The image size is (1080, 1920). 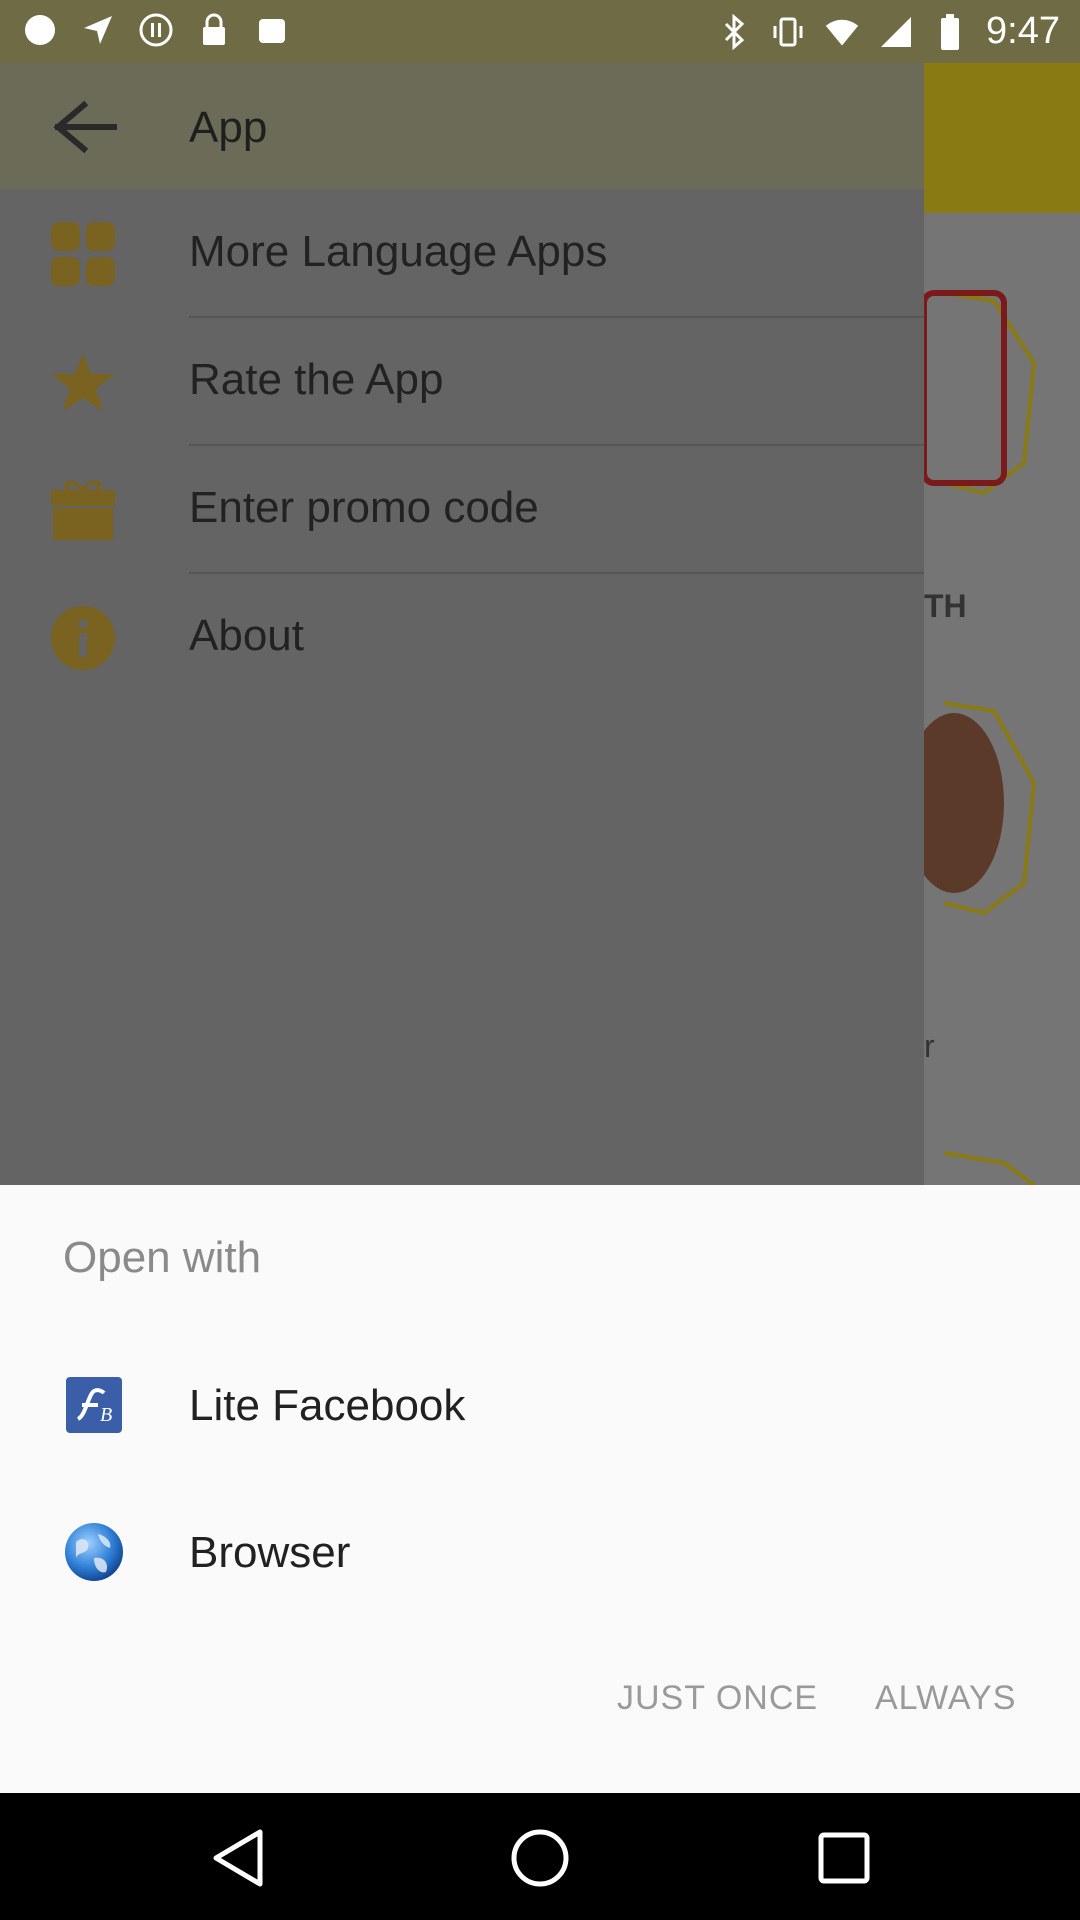 I want to click on menu-item-label: About, so click(x=246, y=635).